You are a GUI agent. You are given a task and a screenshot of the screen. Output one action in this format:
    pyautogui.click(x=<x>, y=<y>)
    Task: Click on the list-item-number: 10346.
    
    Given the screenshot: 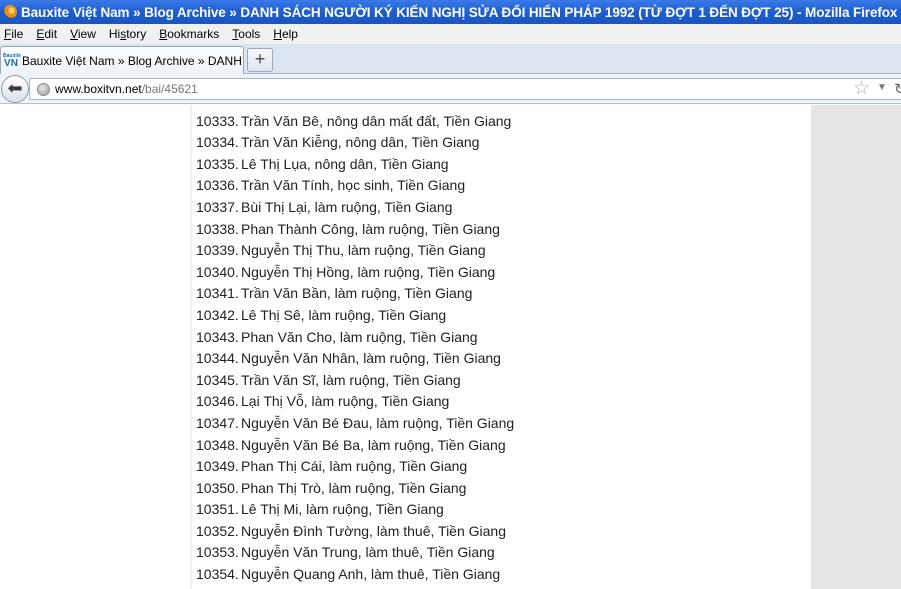 What is the action you would take?
    pyautogui.click(x=217, y=401)
    